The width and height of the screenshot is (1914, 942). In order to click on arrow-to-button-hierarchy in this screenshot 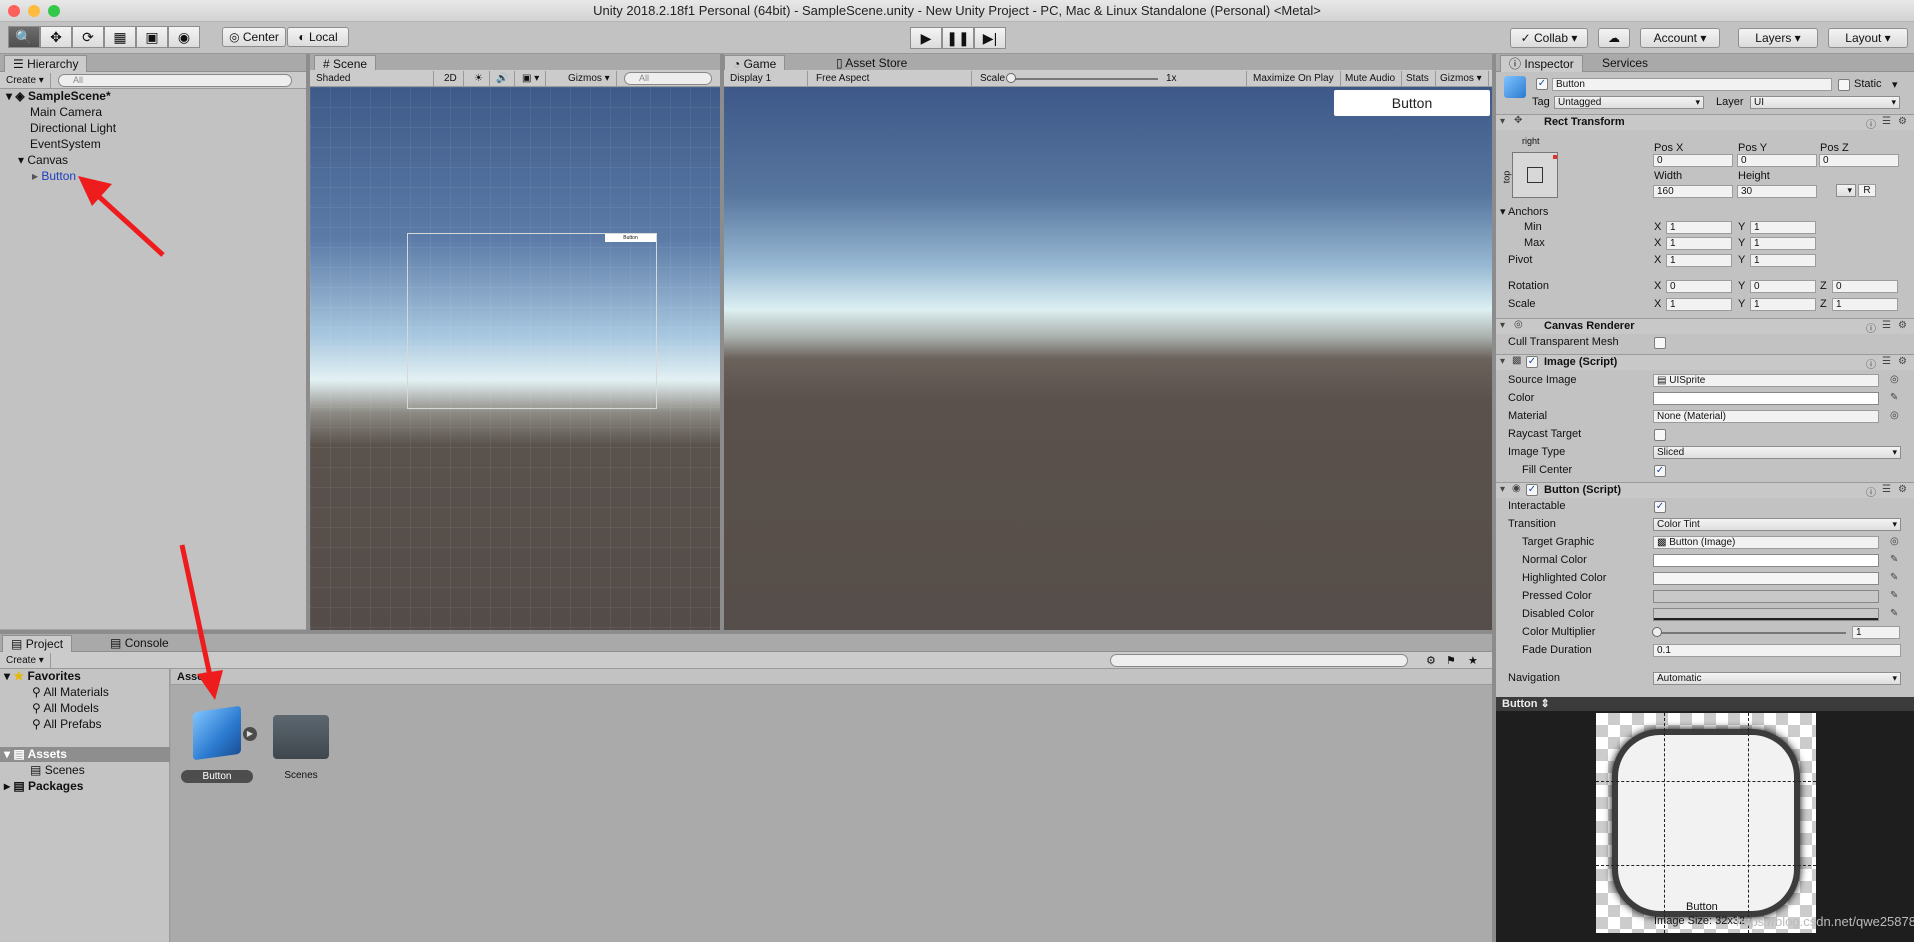, I will do `click(121, 216)`.